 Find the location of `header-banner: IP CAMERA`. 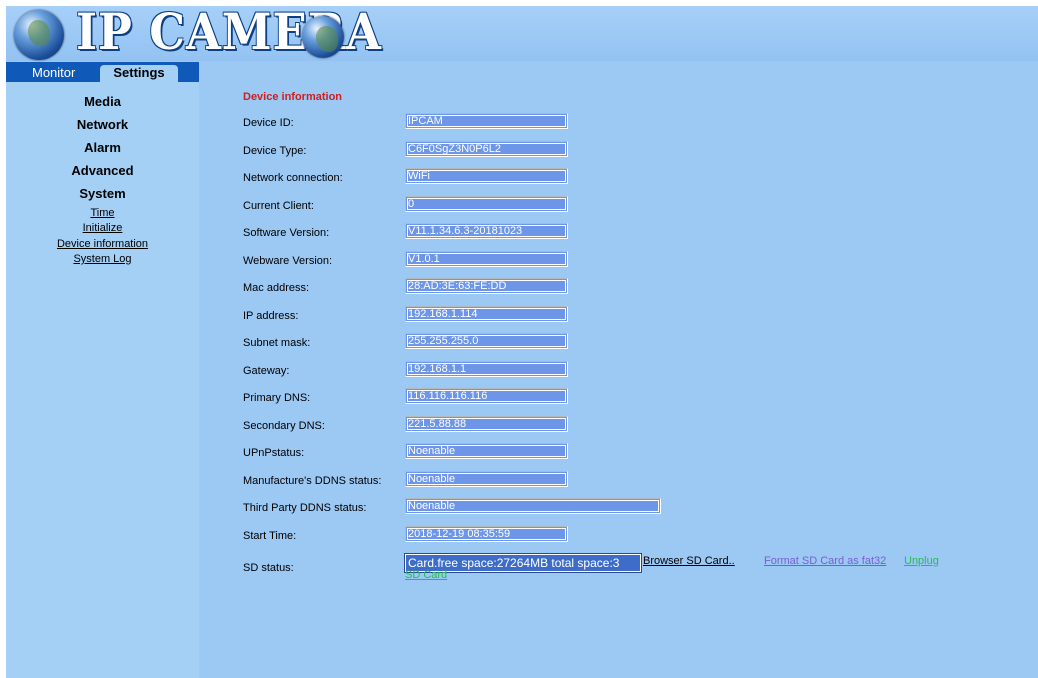

header-banner: IP CAMERA is located at coordinates (522, 31).